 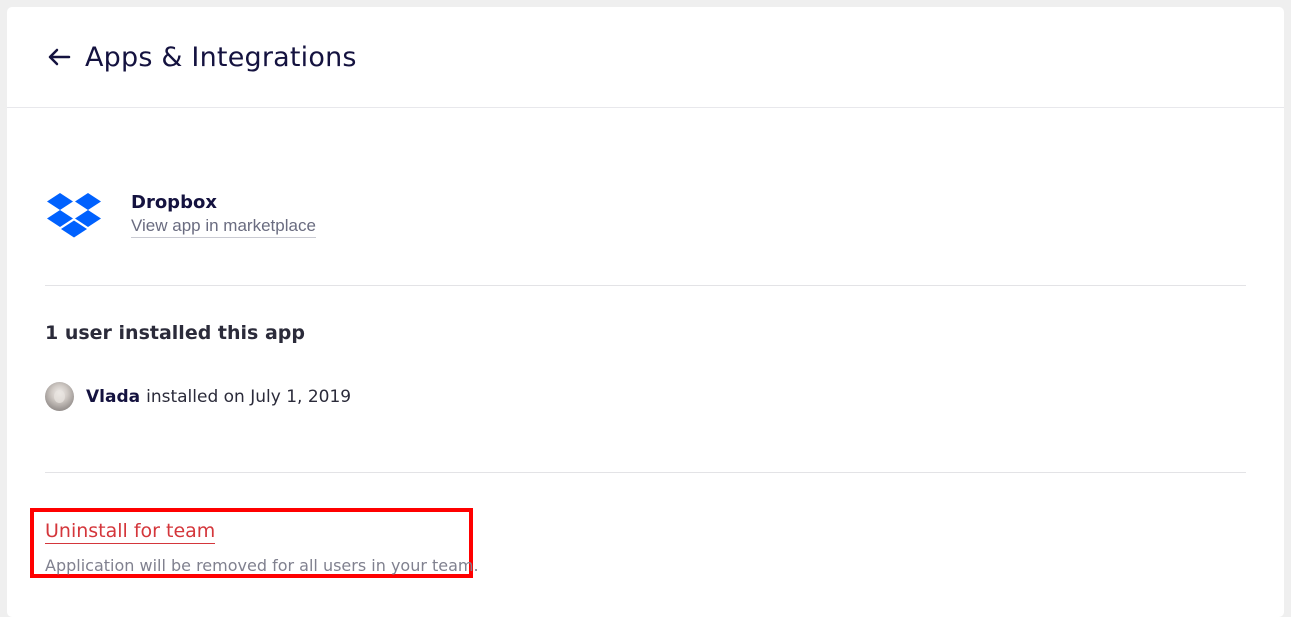 I want to click on install-date-text: installed on July 1, 2019, so click(x=249, y=396).